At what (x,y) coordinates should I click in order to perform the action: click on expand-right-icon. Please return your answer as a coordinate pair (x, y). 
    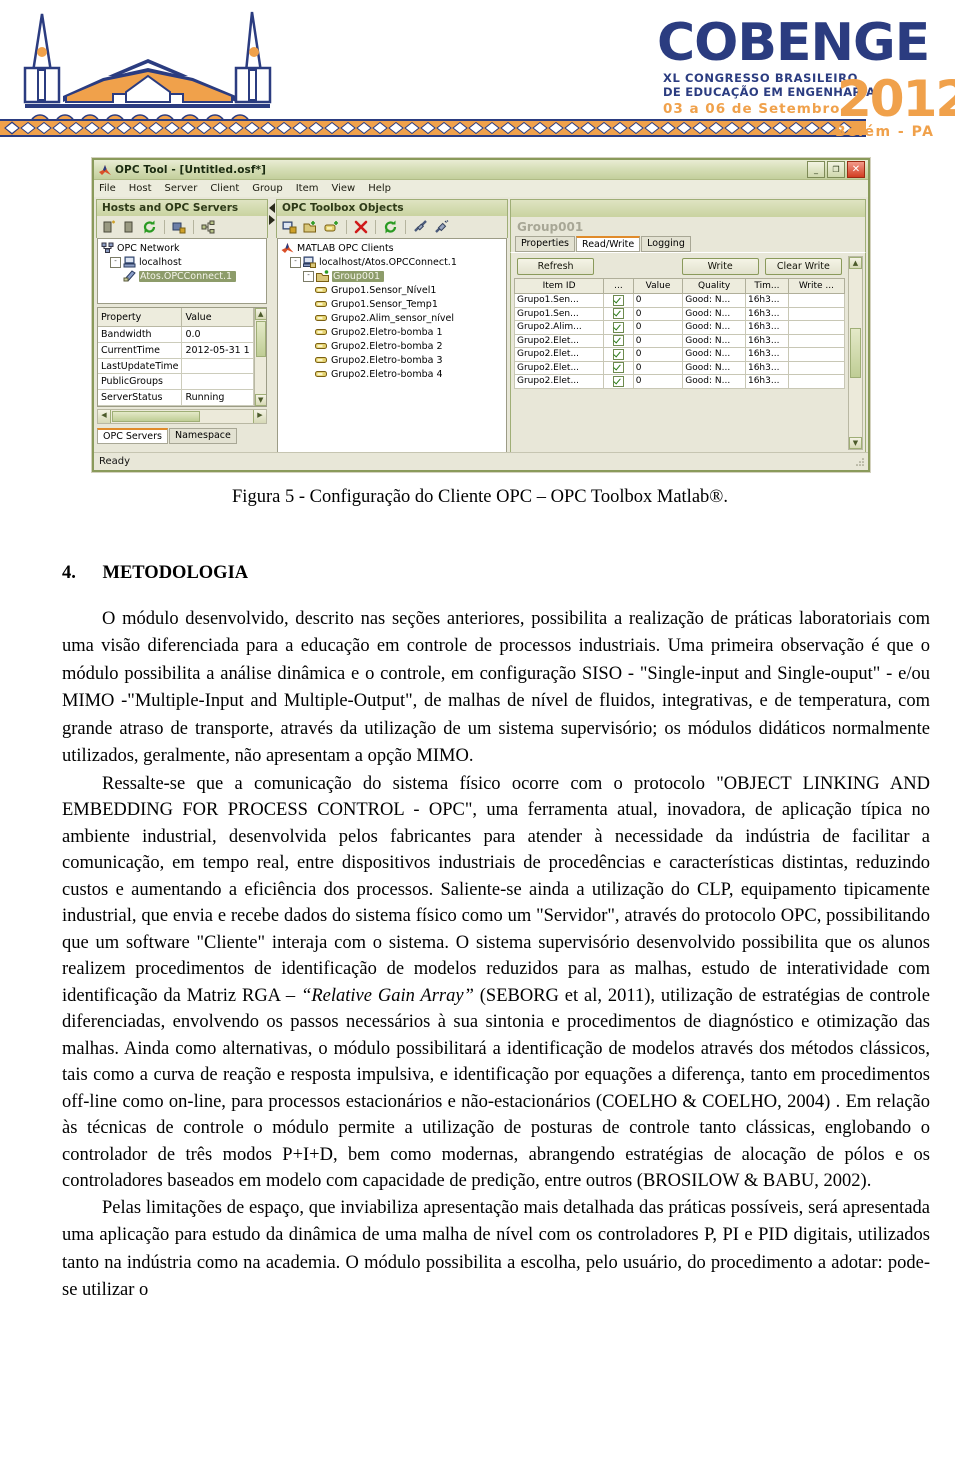
    Looking at the image, I should click on (272, 220).